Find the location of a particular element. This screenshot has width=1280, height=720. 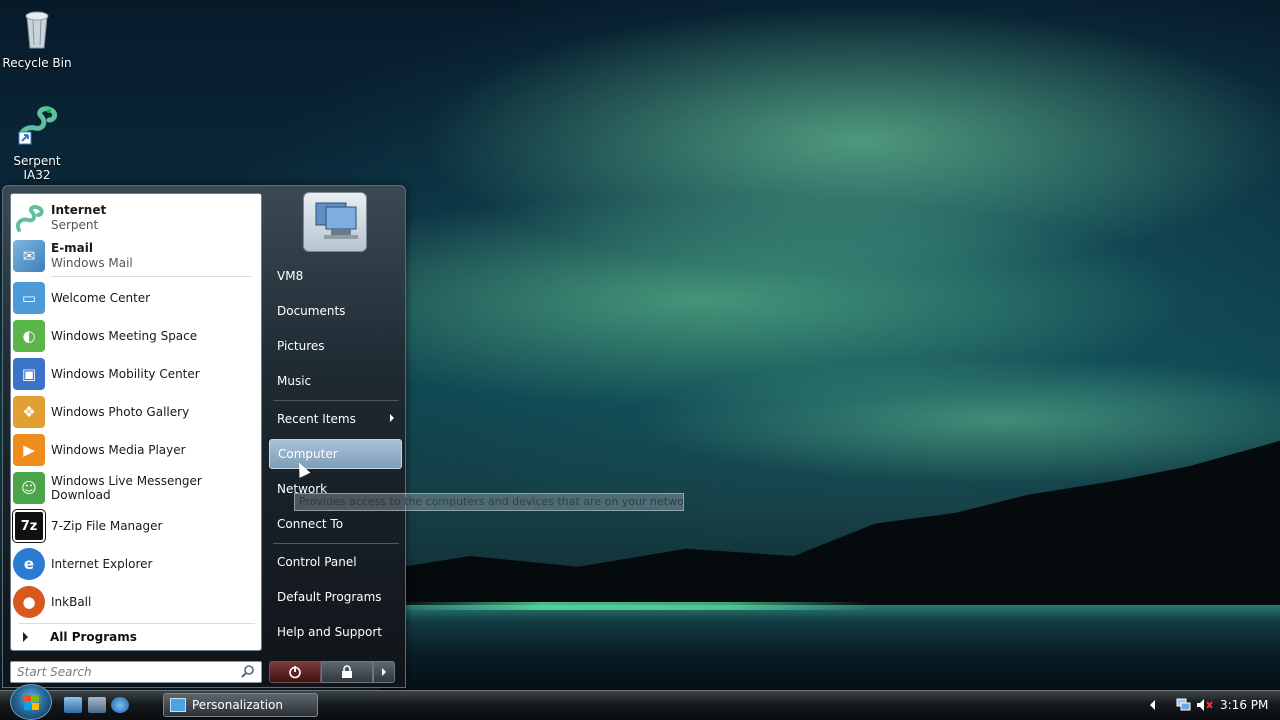

right-item-label: Connect To is located at coordinates (310, 524).